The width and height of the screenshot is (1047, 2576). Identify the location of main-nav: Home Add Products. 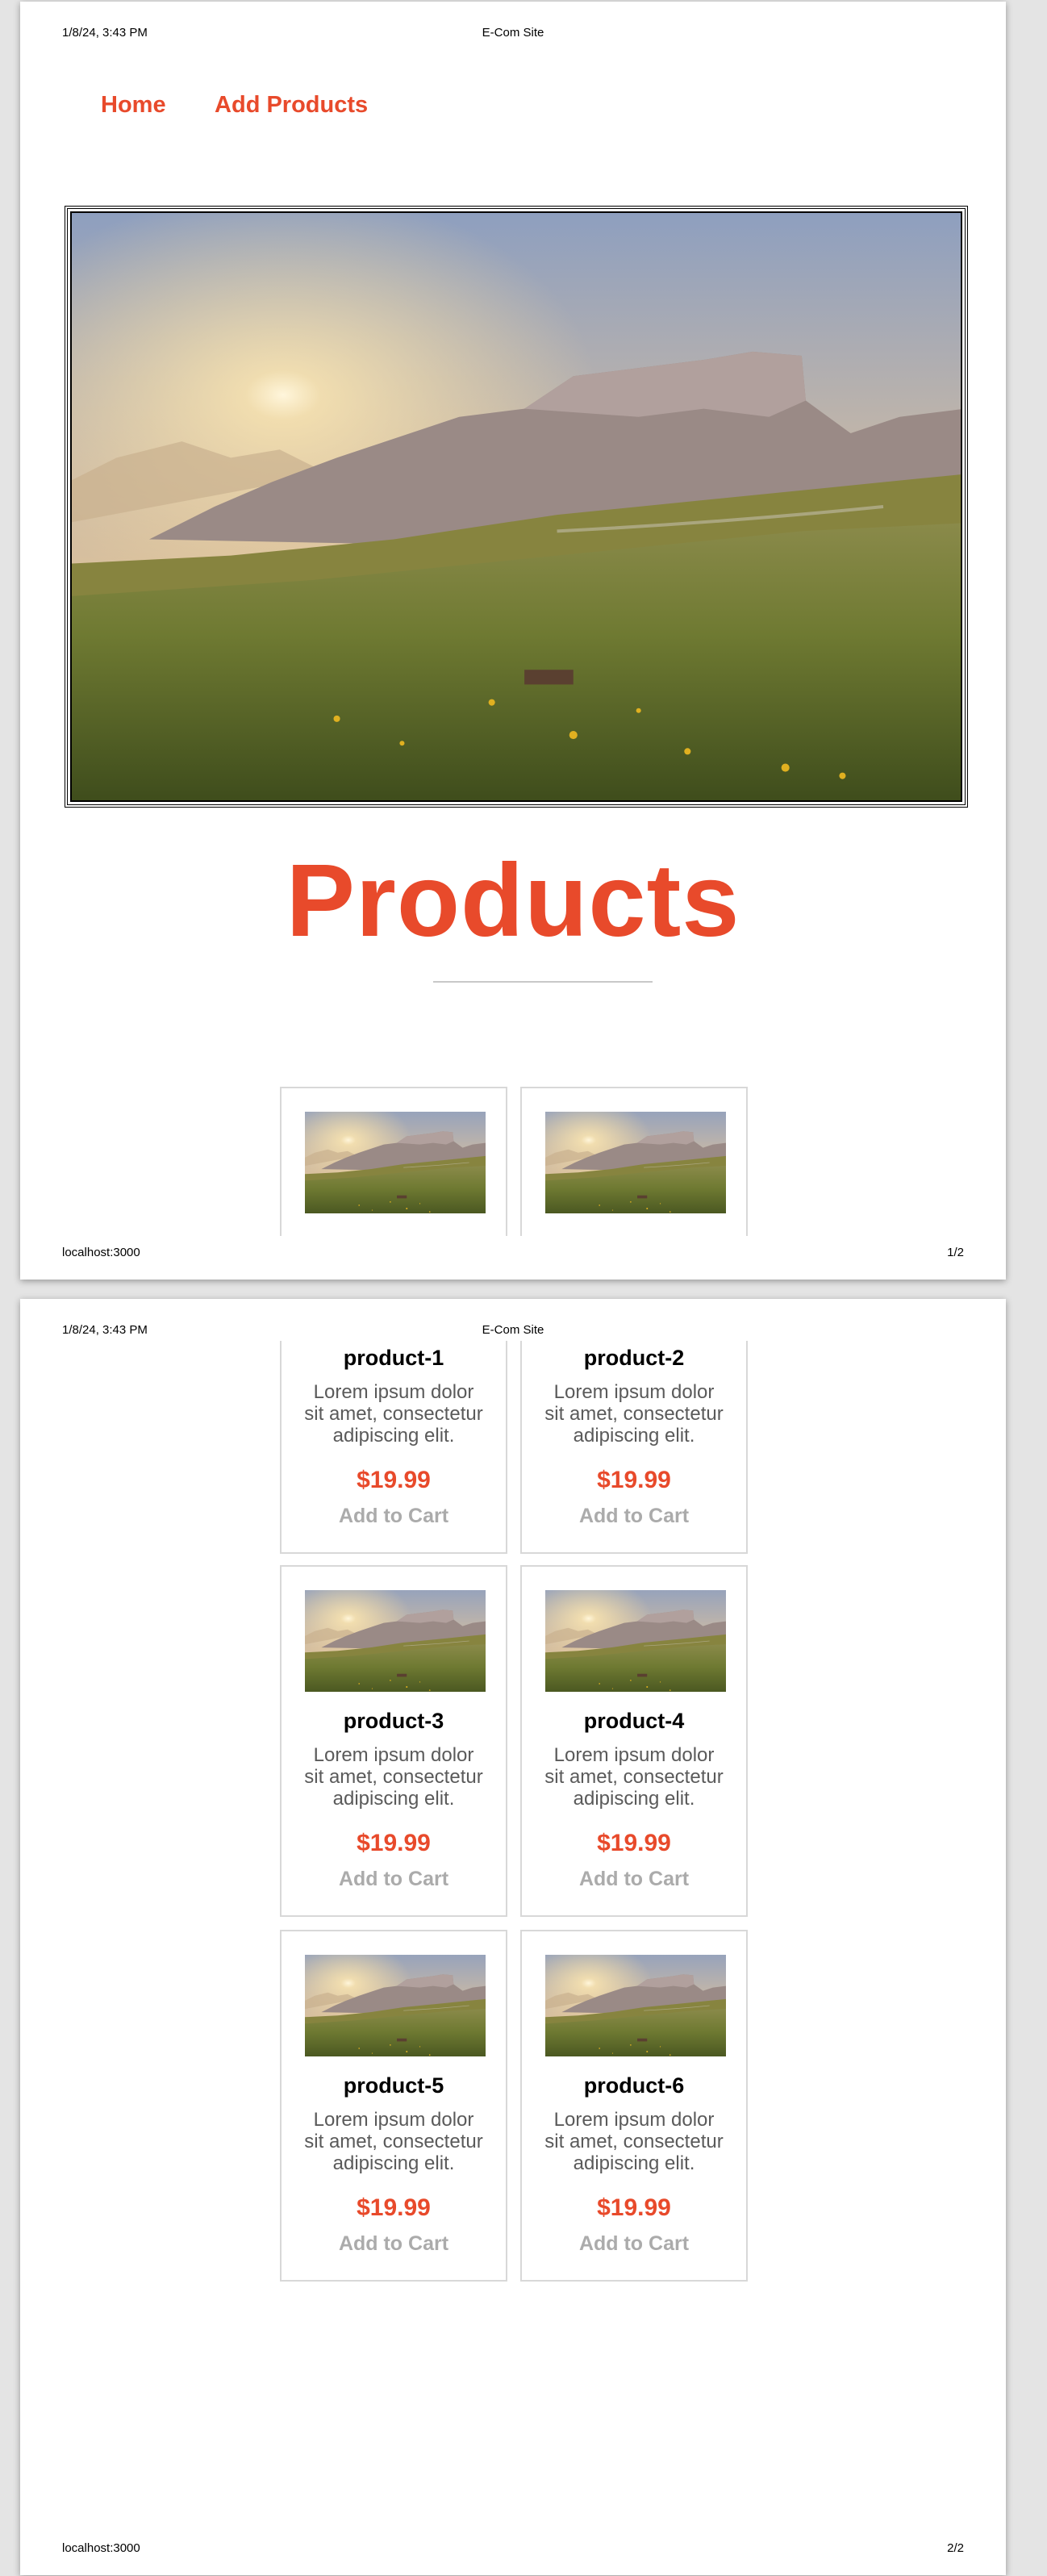
(257, 105).